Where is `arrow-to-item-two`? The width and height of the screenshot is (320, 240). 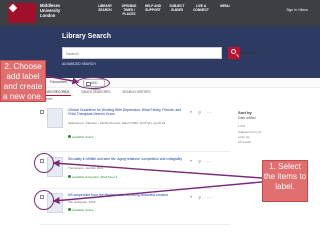 arrow-to-item-two is located at coordinates (157, 192).